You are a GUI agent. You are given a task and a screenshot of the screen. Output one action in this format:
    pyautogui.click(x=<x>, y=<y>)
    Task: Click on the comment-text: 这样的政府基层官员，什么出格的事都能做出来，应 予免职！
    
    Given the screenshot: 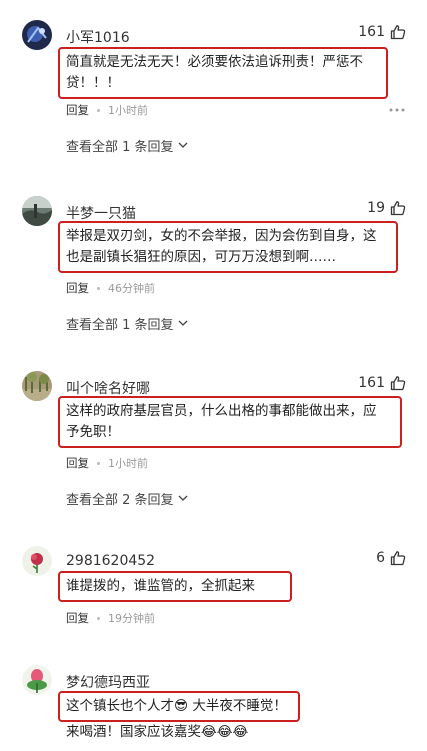 What is the action you would take?
    pyautogui.click(x=221, y=421)
    